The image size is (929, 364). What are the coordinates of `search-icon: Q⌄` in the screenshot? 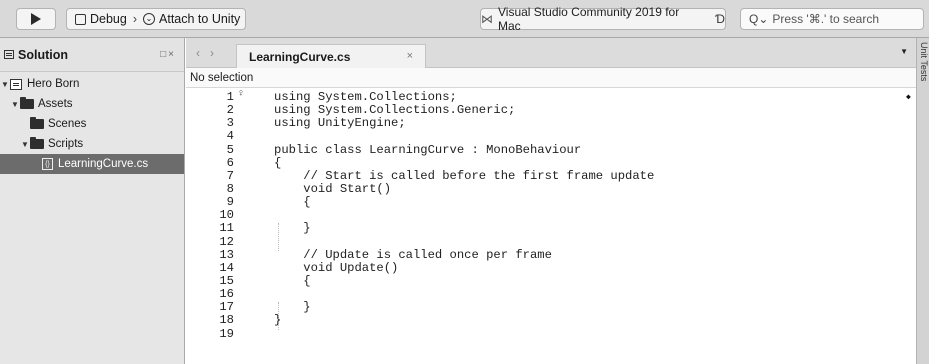 It's located at (759, 19).